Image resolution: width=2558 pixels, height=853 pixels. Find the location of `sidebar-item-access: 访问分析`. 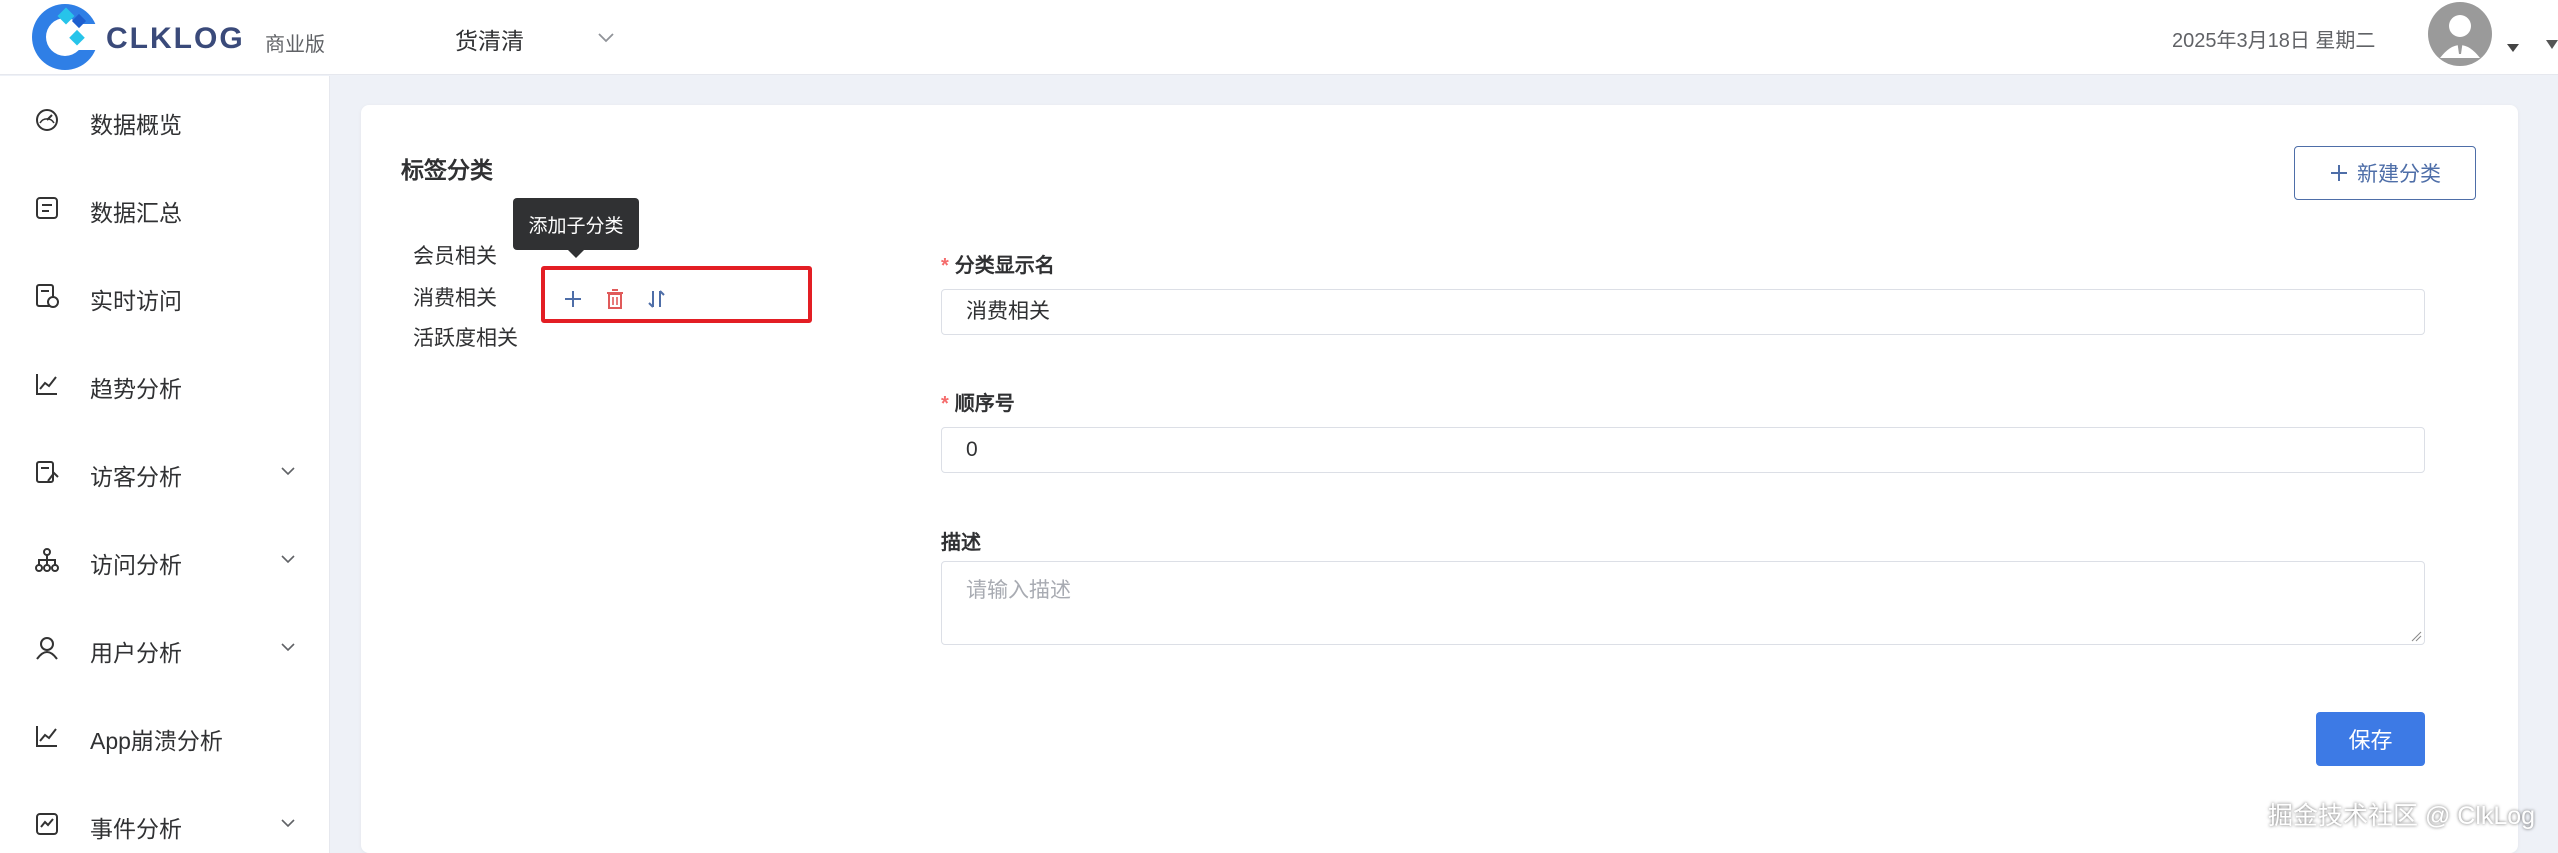

sidebar-item-access: 访问分析 is located at coordinates (165, 560).